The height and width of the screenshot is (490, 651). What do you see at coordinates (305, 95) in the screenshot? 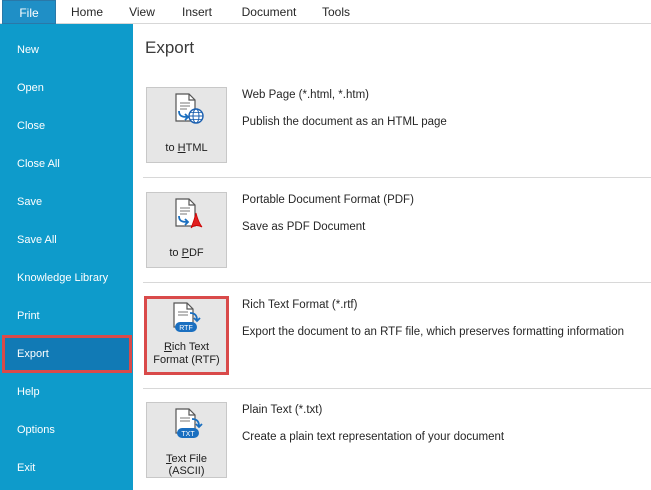
I see `option-title-html: Web Page (*.html, *.htm)` at bounding box center [305, 95].